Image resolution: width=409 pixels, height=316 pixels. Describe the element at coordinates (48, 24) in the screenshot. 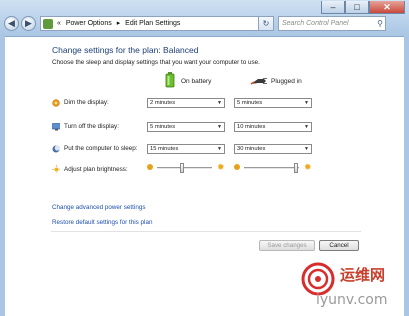

I see `control-panel-icon` at that location.